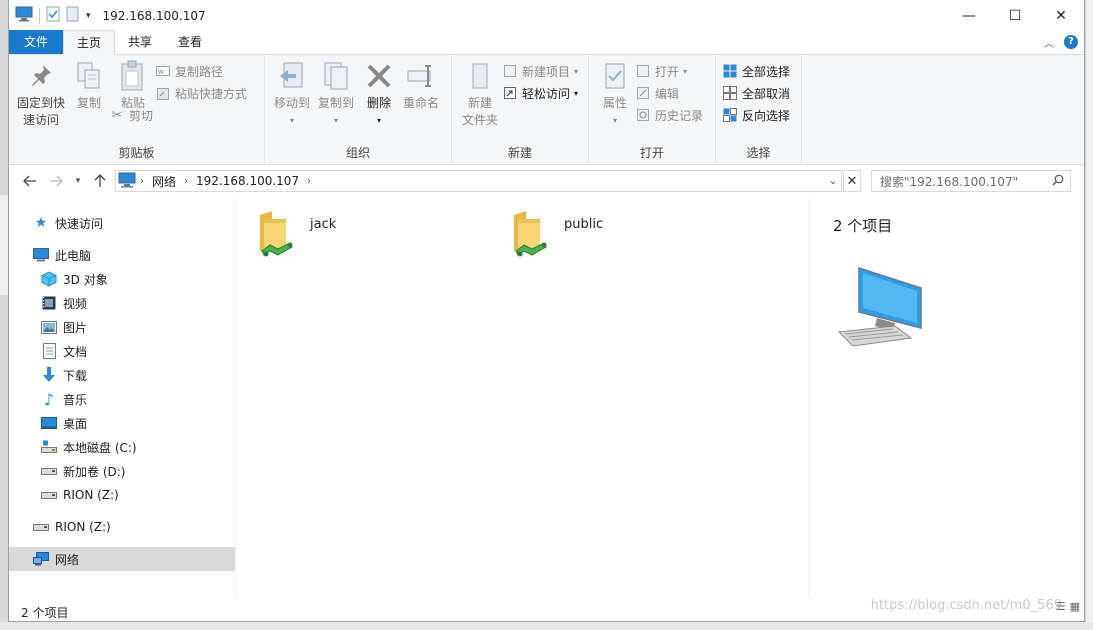 The height and width of the screenshot is (630, 1093). I want to click on delete-button: 删除 ▾, so click(379, 100).